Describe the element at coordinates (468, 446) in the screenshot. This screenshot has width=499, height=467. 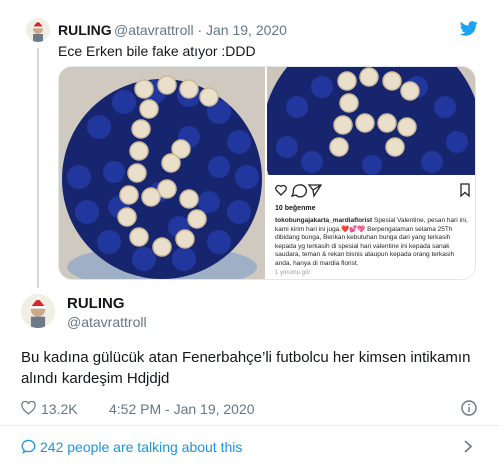
I see `chevron-right-icon` at that location.